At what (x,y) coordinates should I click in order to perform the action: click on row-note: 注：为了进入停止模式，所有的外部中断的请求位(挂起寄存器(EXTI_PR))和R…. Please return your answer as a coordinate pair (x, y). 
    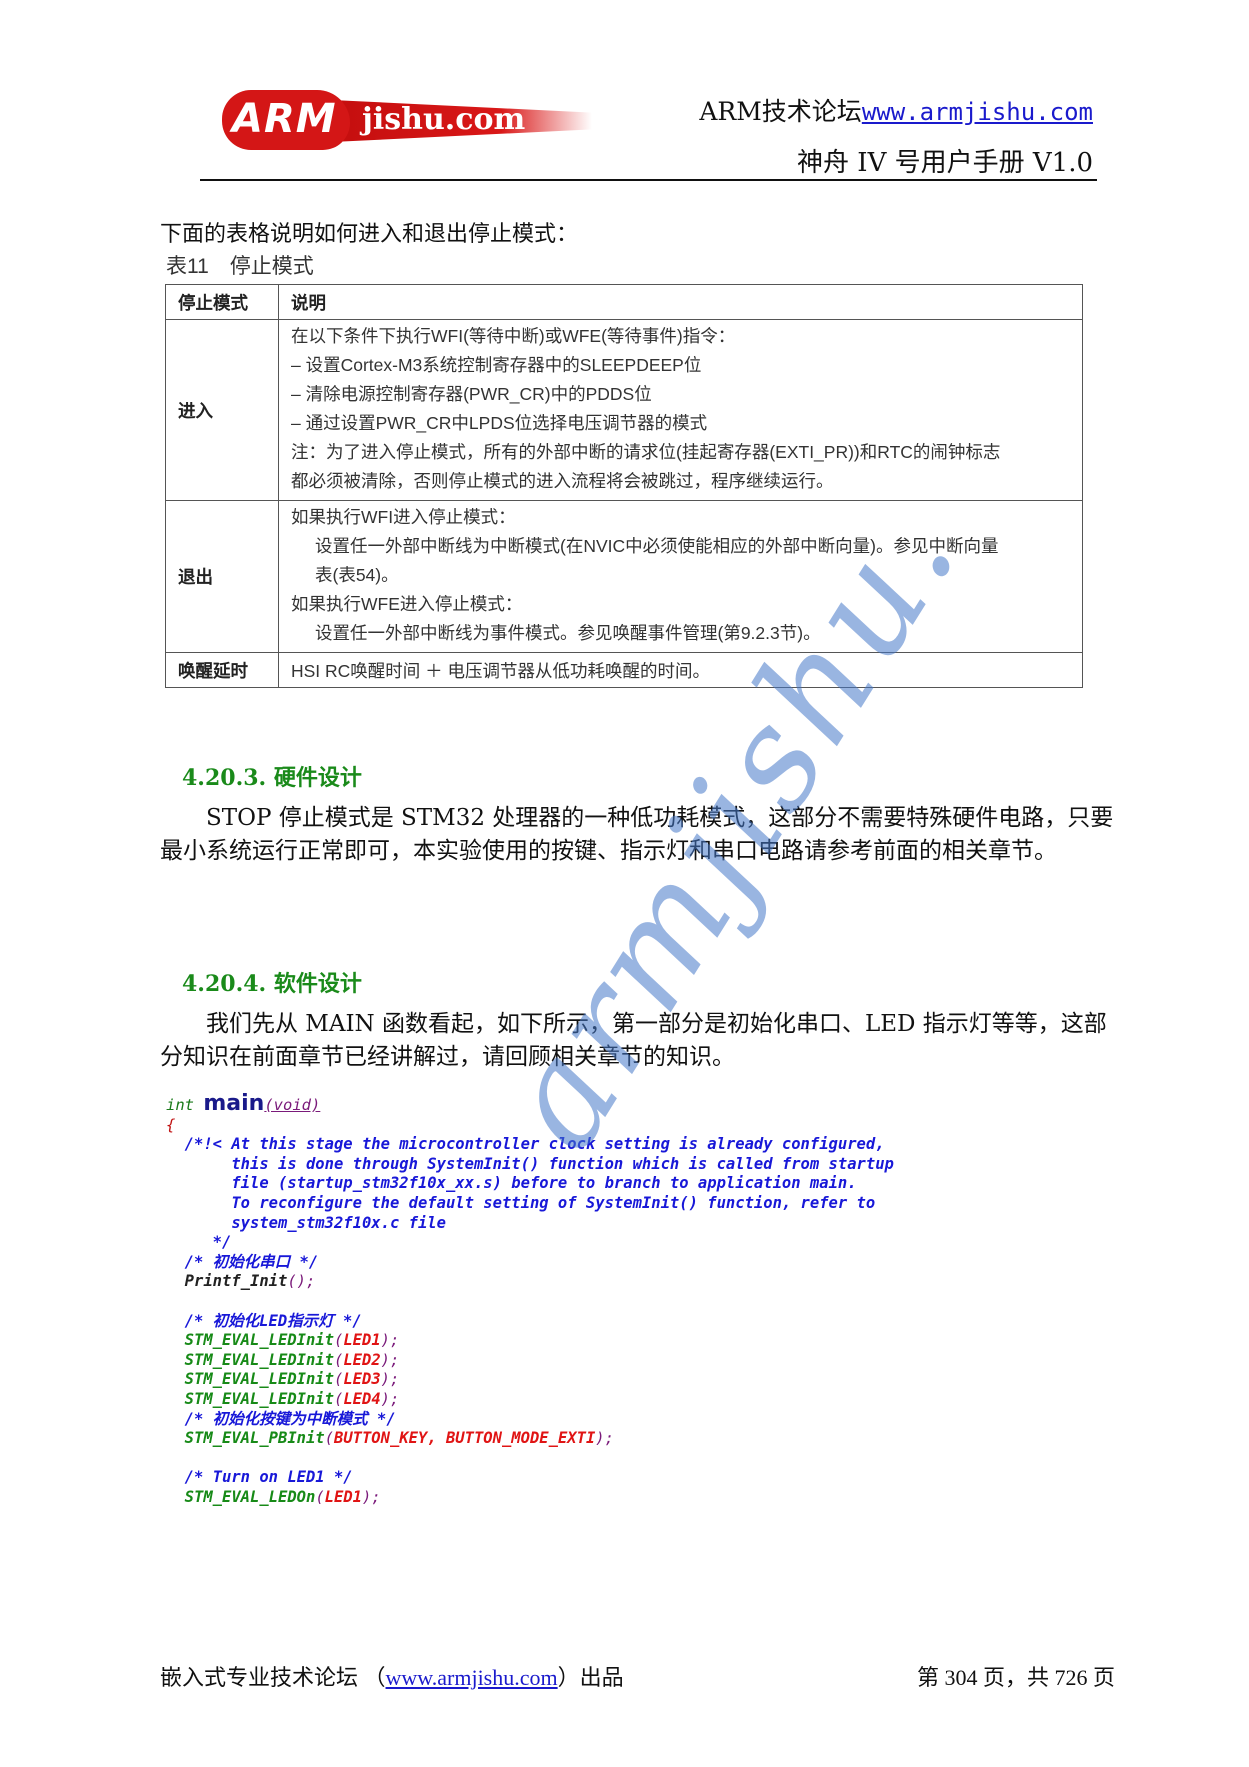
    Looking at the image, I should click on (646, 452).